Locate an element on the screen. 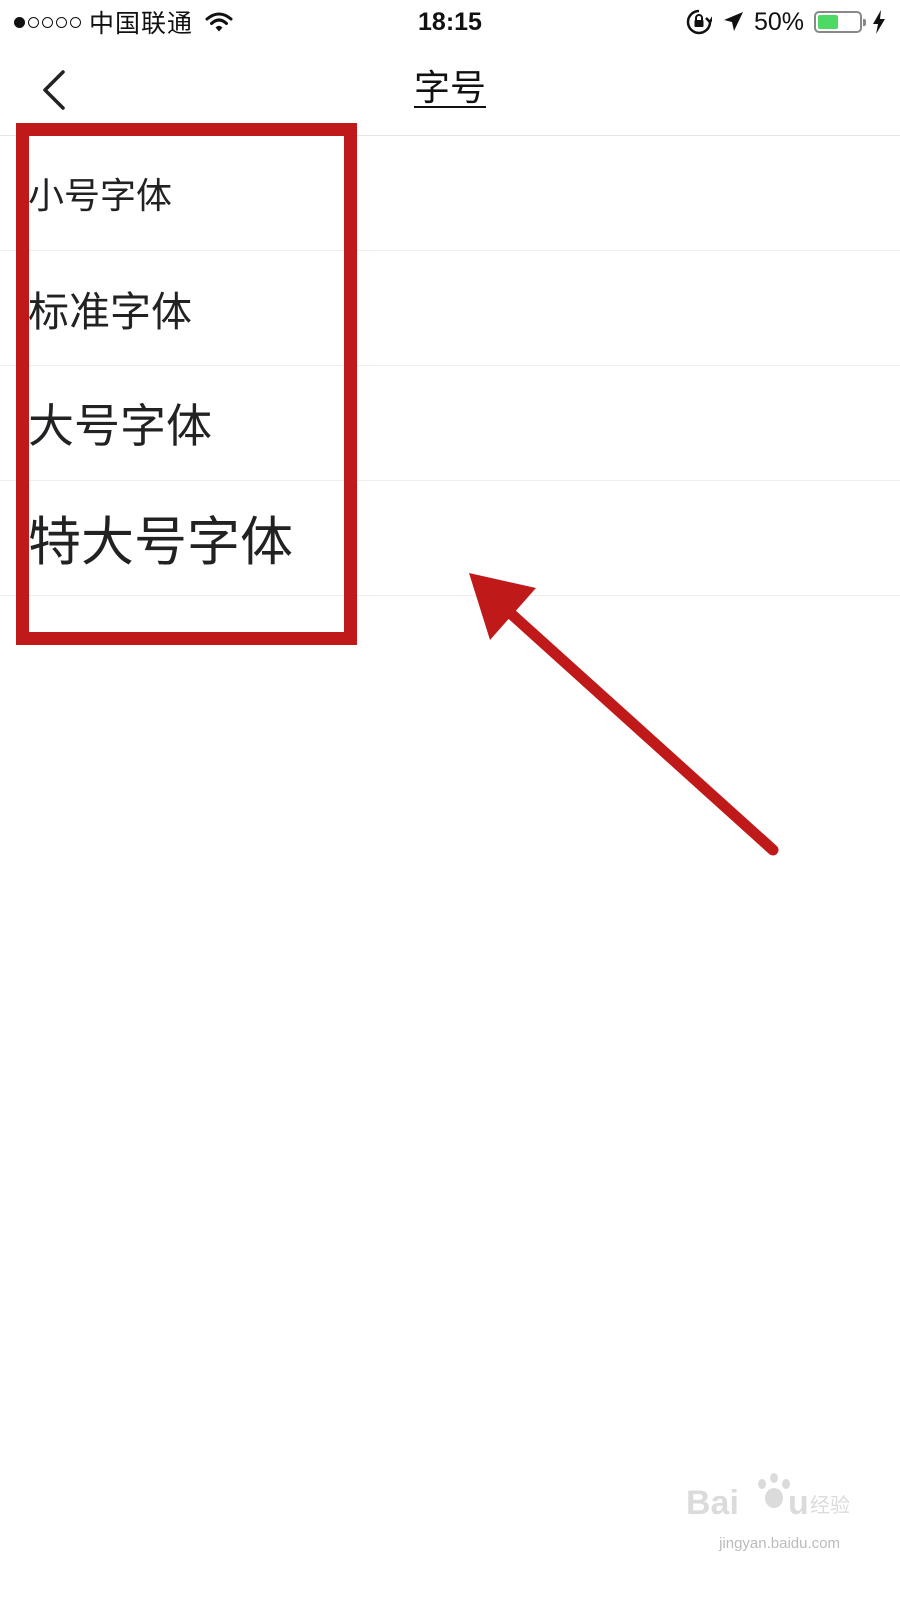 The height and width of the screenshot is (1600, 900). page-title: 字号 is located at coordinates (450, 89).